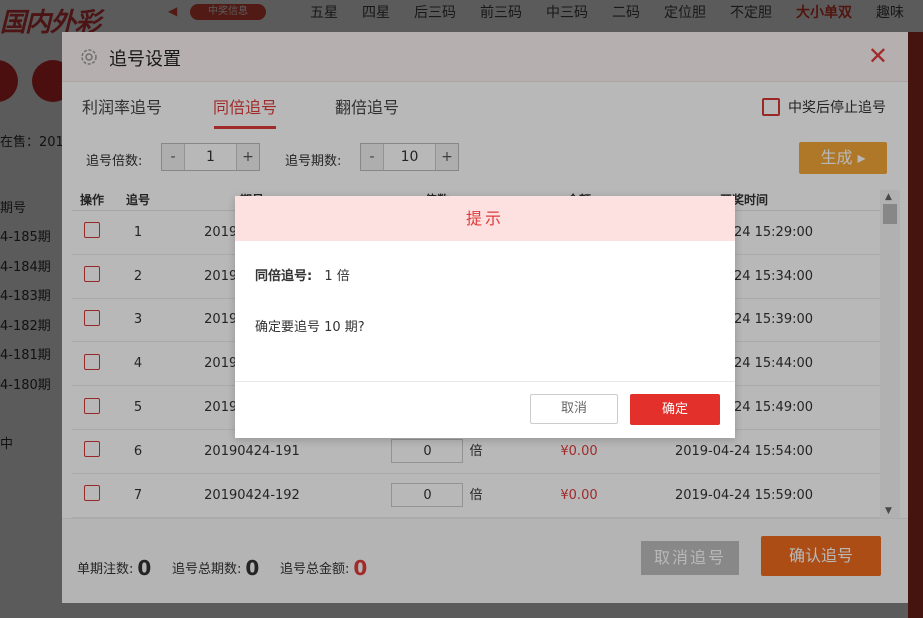 Image resolution: width=923 pixels, height=618 pixels. Describe the element at coordinates (485, 218) in the screenshot. I see `dialog-title: 提示` at that location.